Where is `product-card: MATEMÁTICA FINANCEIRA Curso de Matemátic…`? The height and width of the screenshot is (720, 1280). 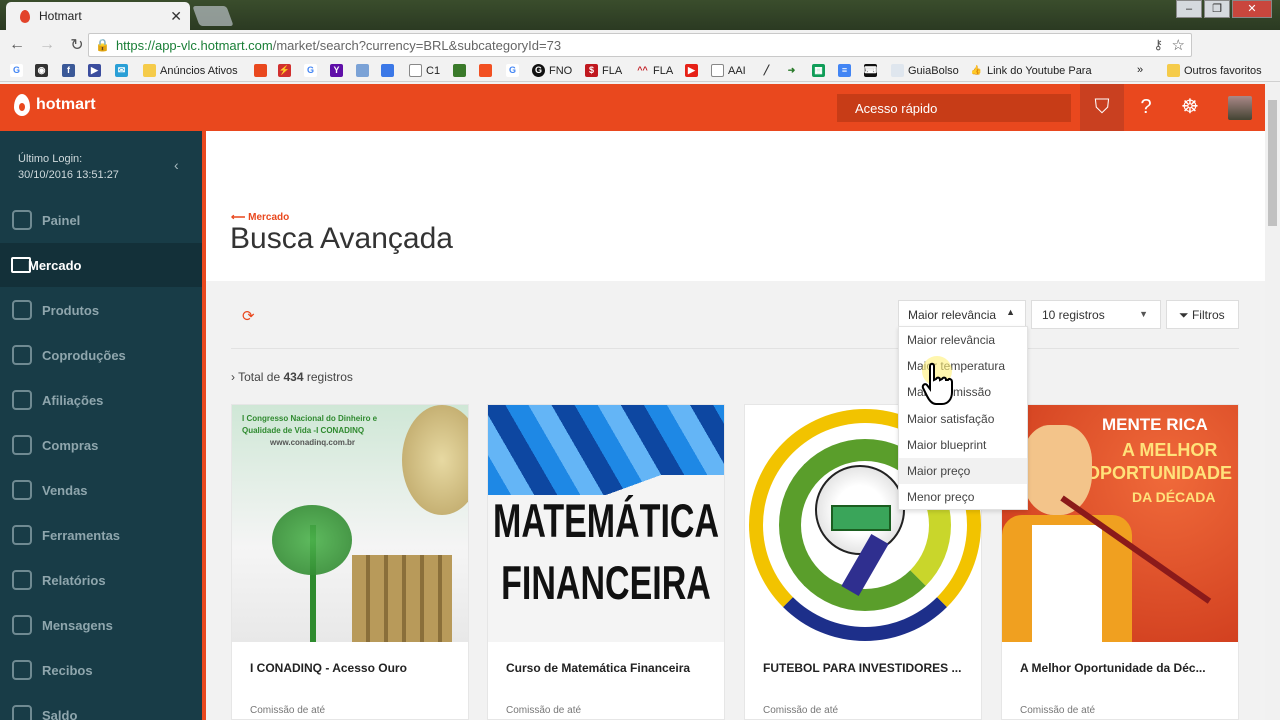
product-card: MATEMÁTICA FINANCEIRA Curso de Matemátic… is located at coordinates (606, 562).